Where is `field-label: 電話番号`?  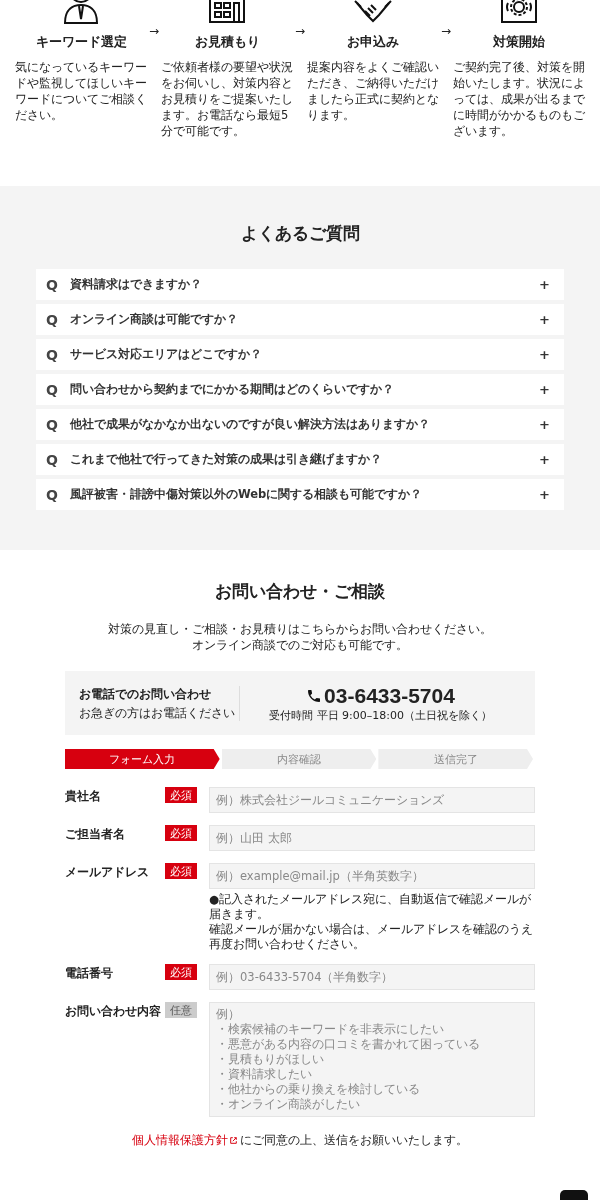
field-label: 電話番号 is located at coordinates (89, 973).